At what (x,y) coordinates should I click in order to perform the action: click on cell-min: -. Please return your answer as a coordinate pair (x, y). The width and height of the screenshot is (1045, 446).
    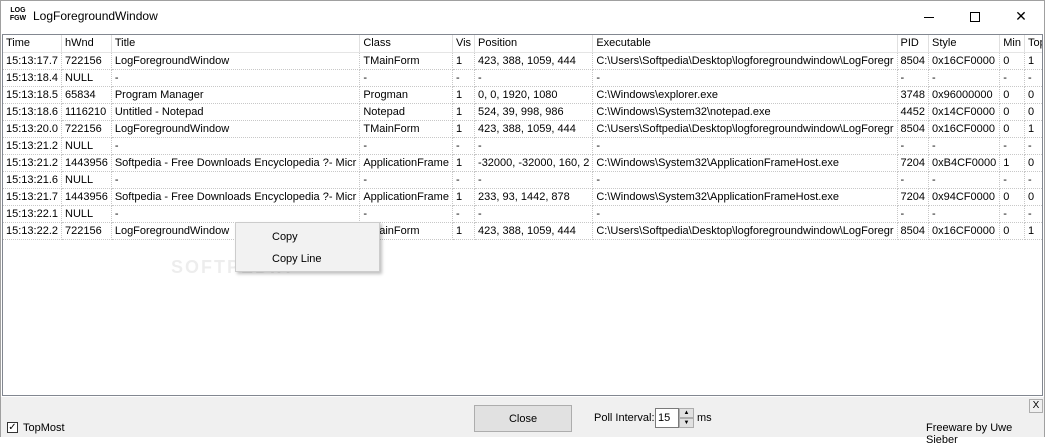
    Looking at the image, I should click on (1012, 146).